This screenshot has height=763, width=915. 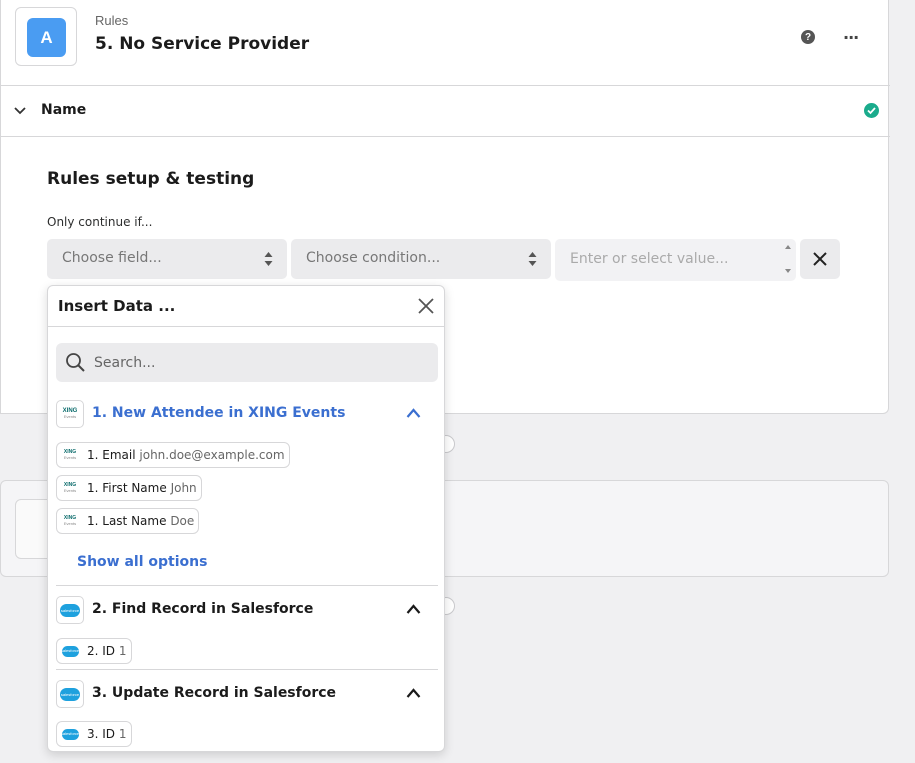 What do you see at coordinates (75, 362) in the screenshot?
I see `search-icon` at bounding box center [75, 362].